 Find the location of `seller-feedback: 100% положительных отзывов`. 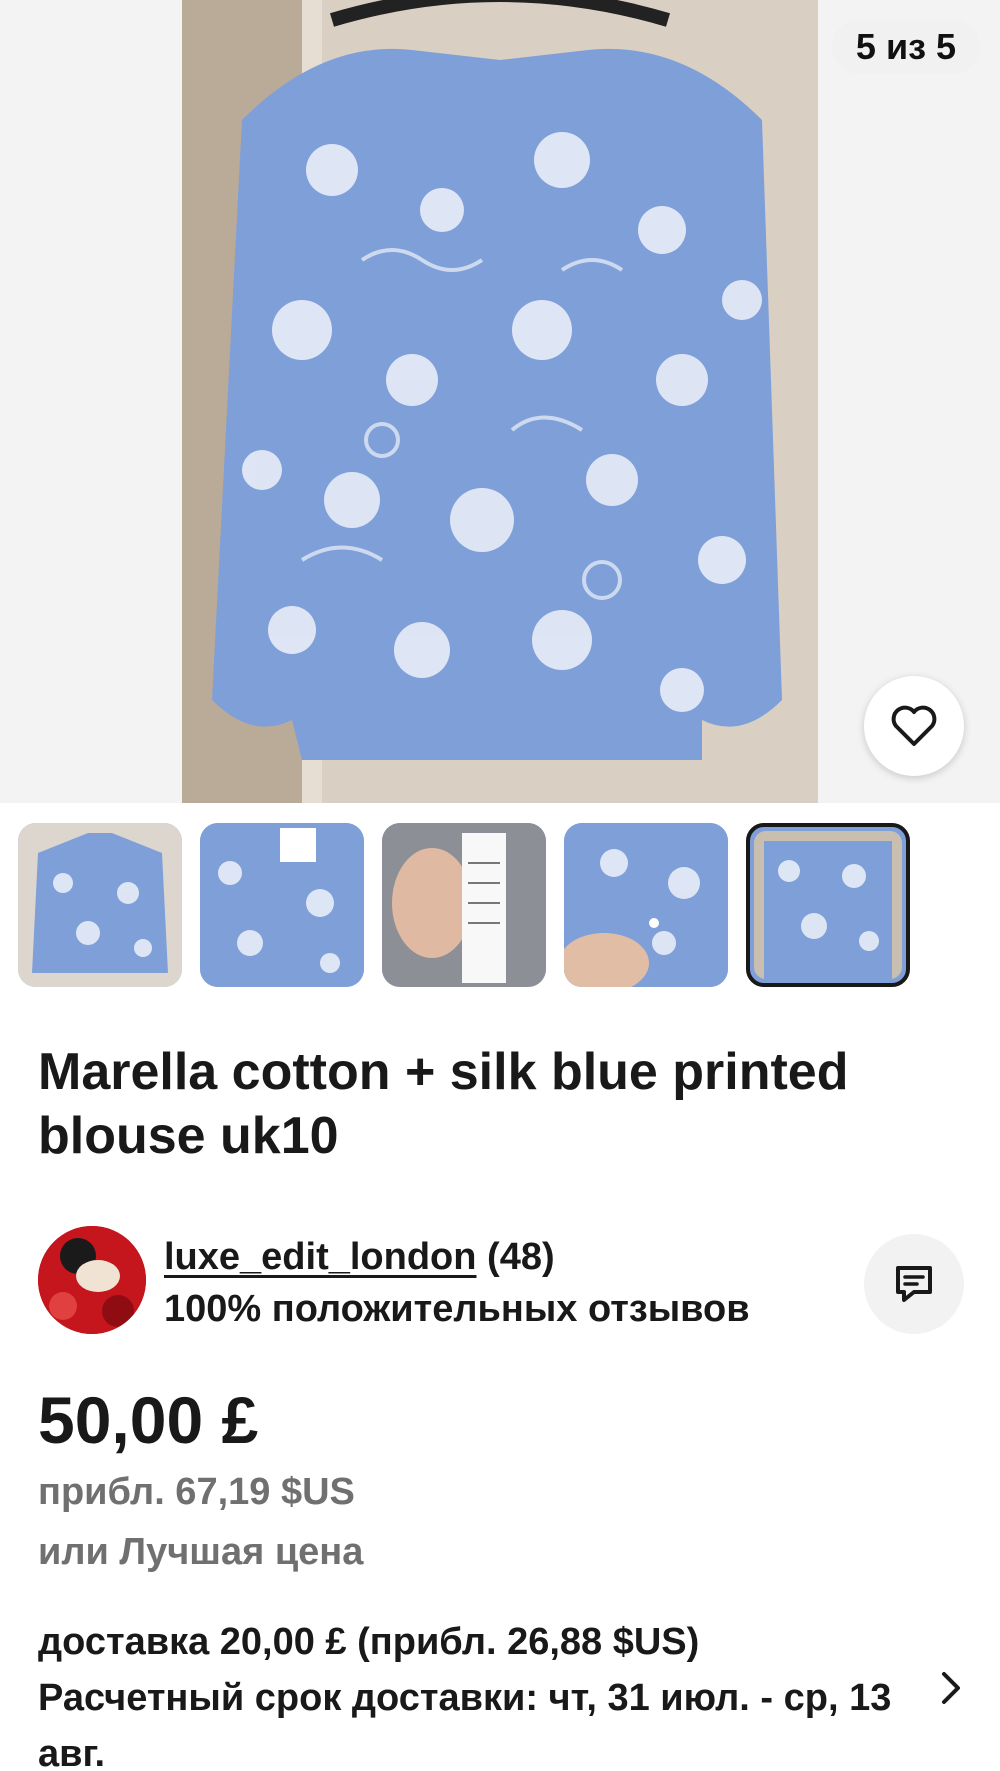

seller-feedback: 100% положительных отзывов is located at coordinates (457, 1309).